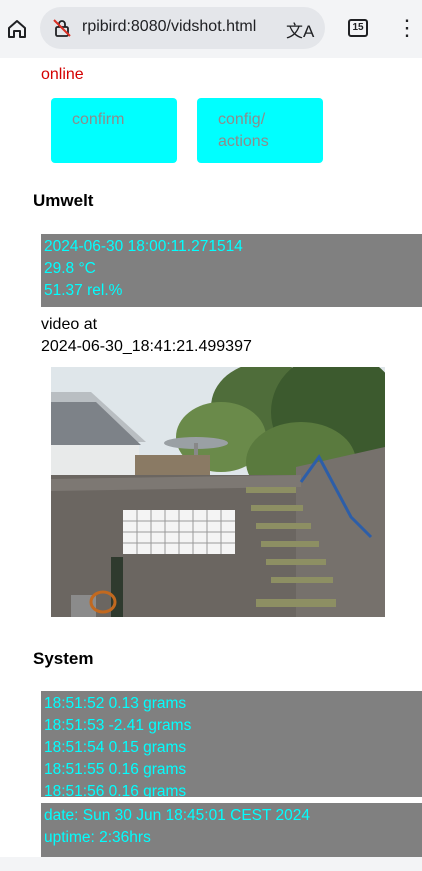  Describe the element at coordinates (70, 268) in the screenshot. I see `env-temperature: 29.8 °C` at that location.